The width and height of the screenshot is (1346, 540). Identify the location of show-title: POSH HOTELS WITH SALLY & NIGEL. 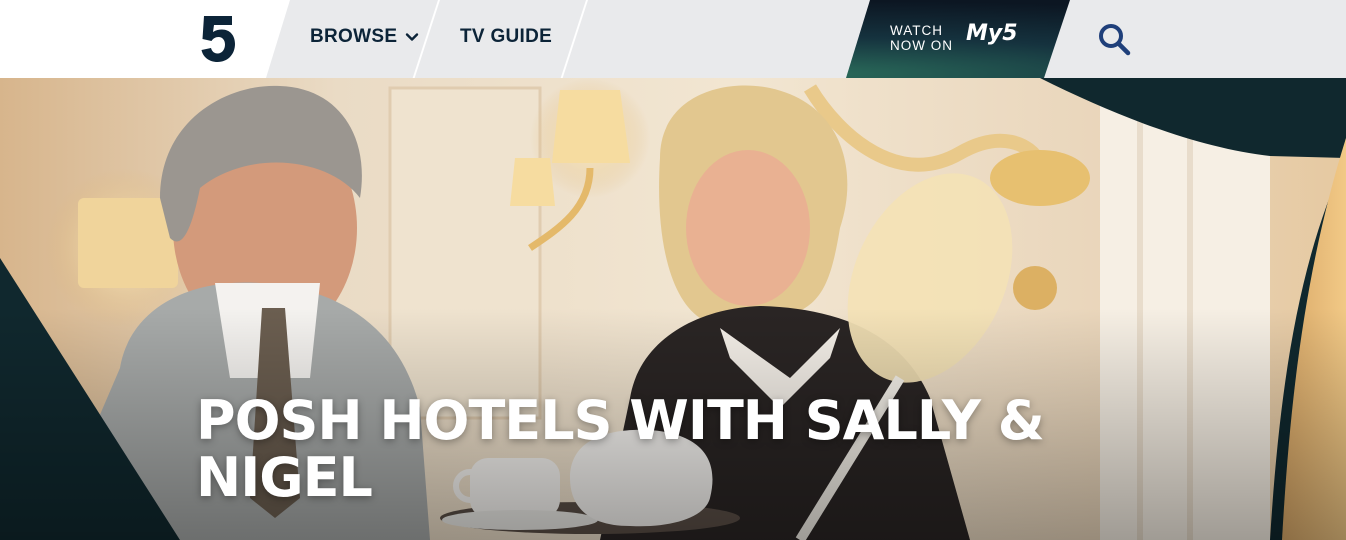
(626, 449).